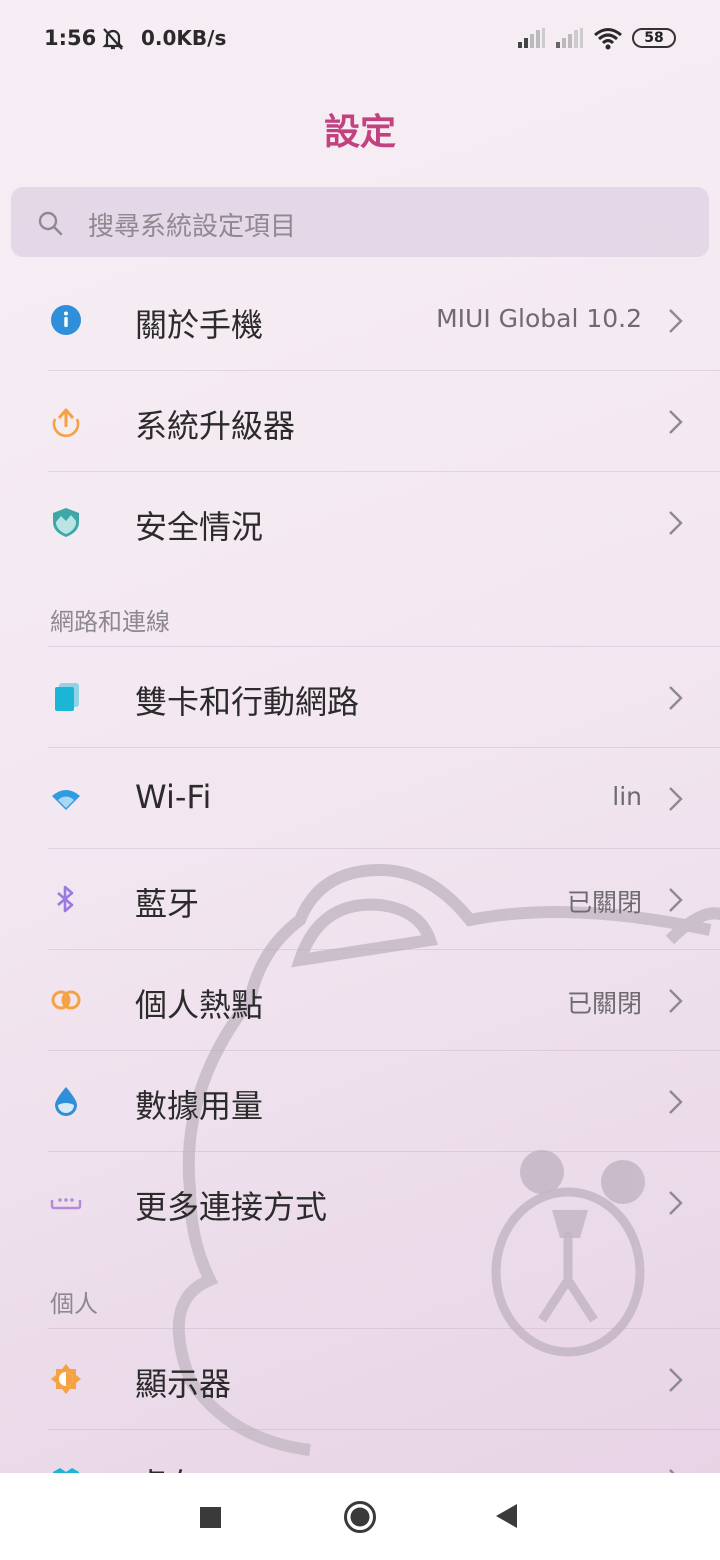  I want to click on navigation-bar, so click(360, 1516).